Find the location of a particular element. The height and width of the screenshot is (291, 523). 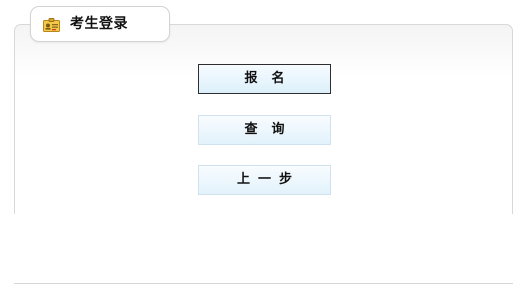

bottom-divider is located at coordinates (263, 283).